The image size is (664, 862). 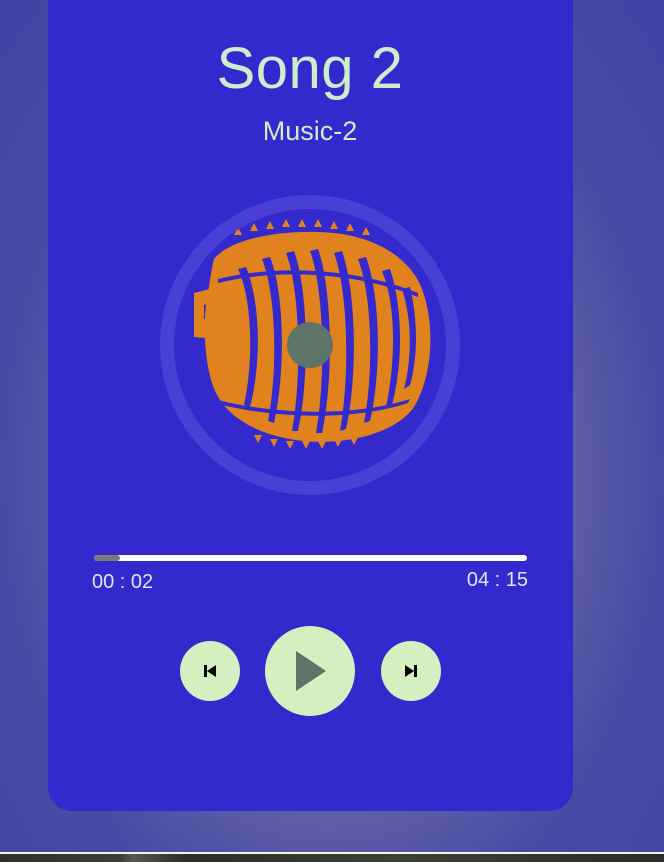 I want to click on next-button, so click(x=411, y=671).